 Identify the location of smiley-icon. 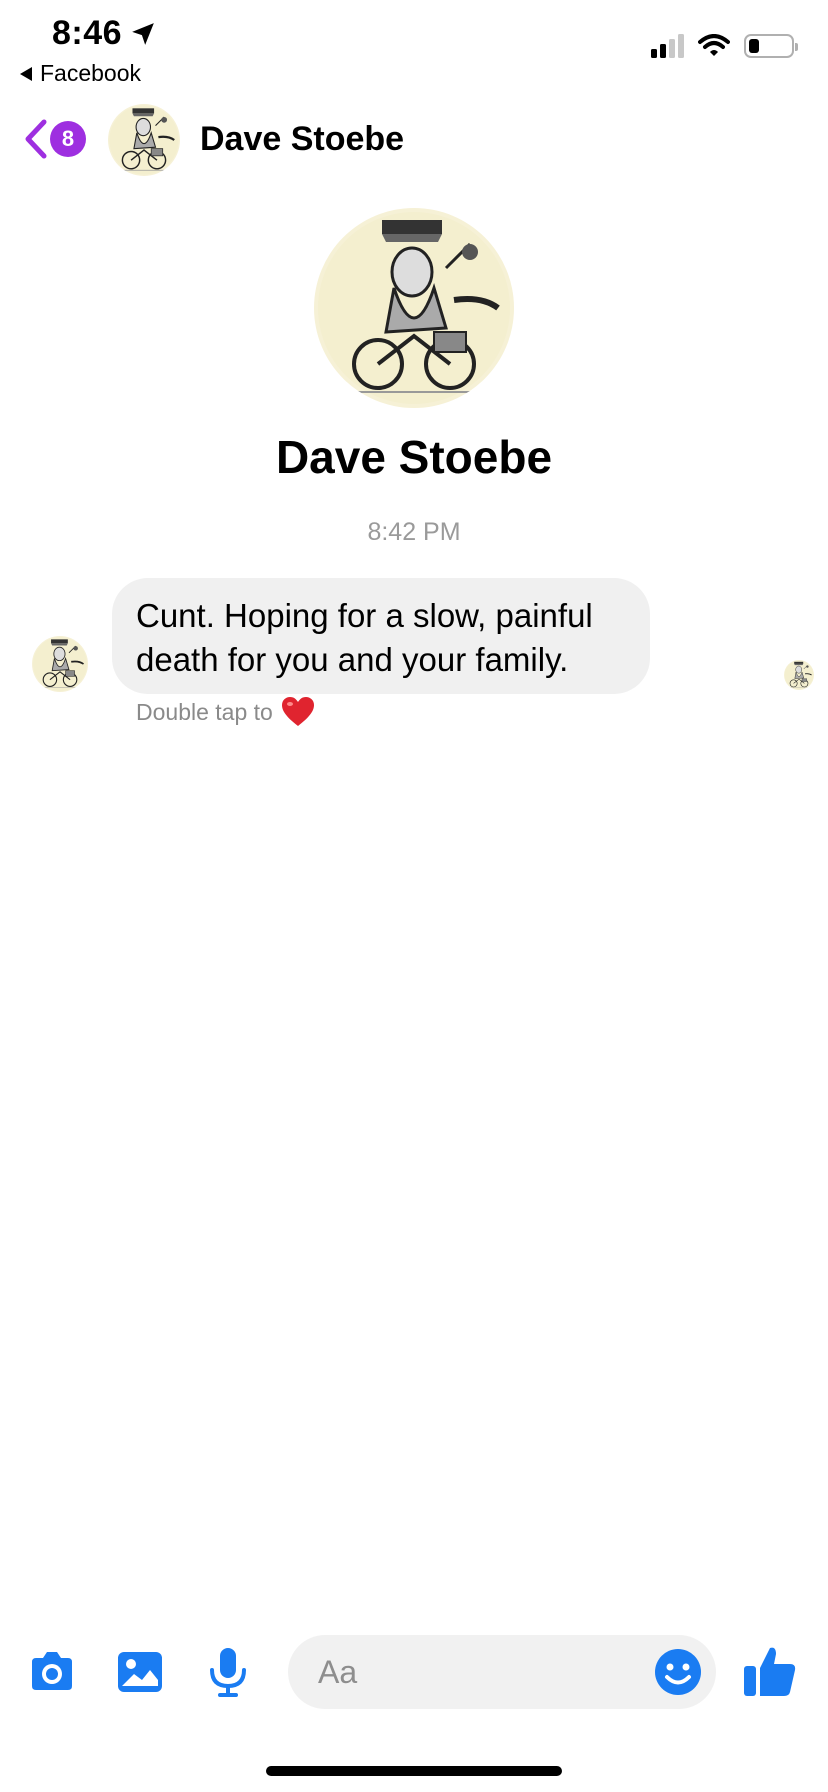
(678, 1672).